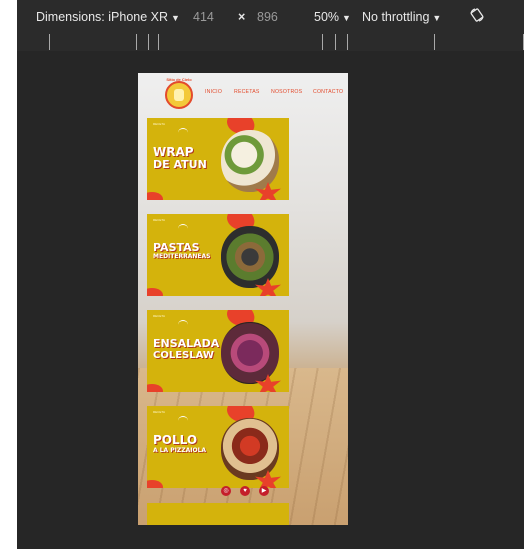 The image size is (524, 549). What do you see at coordinates (270, 43) in the screenshot?
I see `media-query-ruler` at bounding box center [270, 43].